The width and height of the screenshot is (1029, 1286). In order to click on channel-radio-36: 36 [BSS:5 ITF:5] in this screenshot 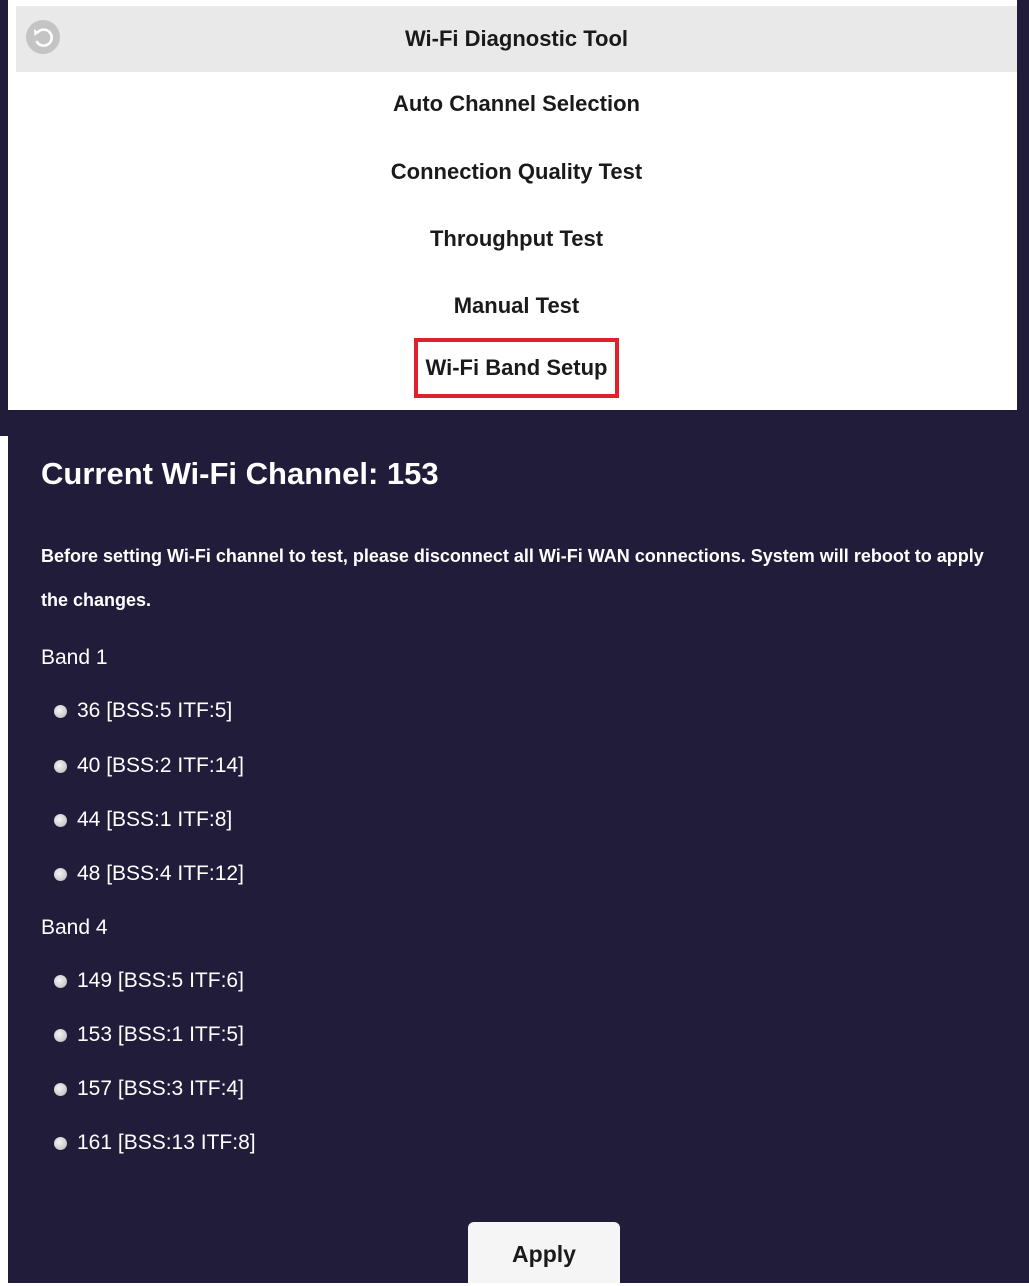, I will do `click(143, 711)`.